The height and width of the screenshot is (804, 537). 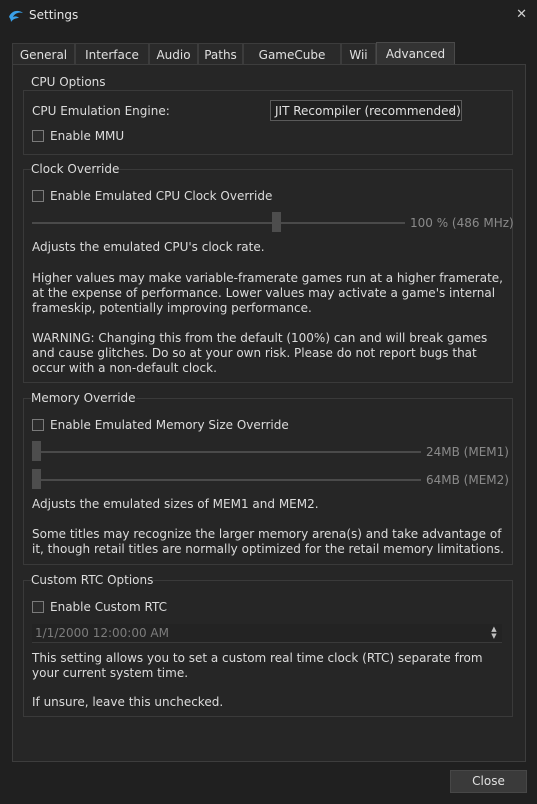 I want to click on rtc-desc-2: If unsure, leave this unchecked., so click(x=128, y=702).